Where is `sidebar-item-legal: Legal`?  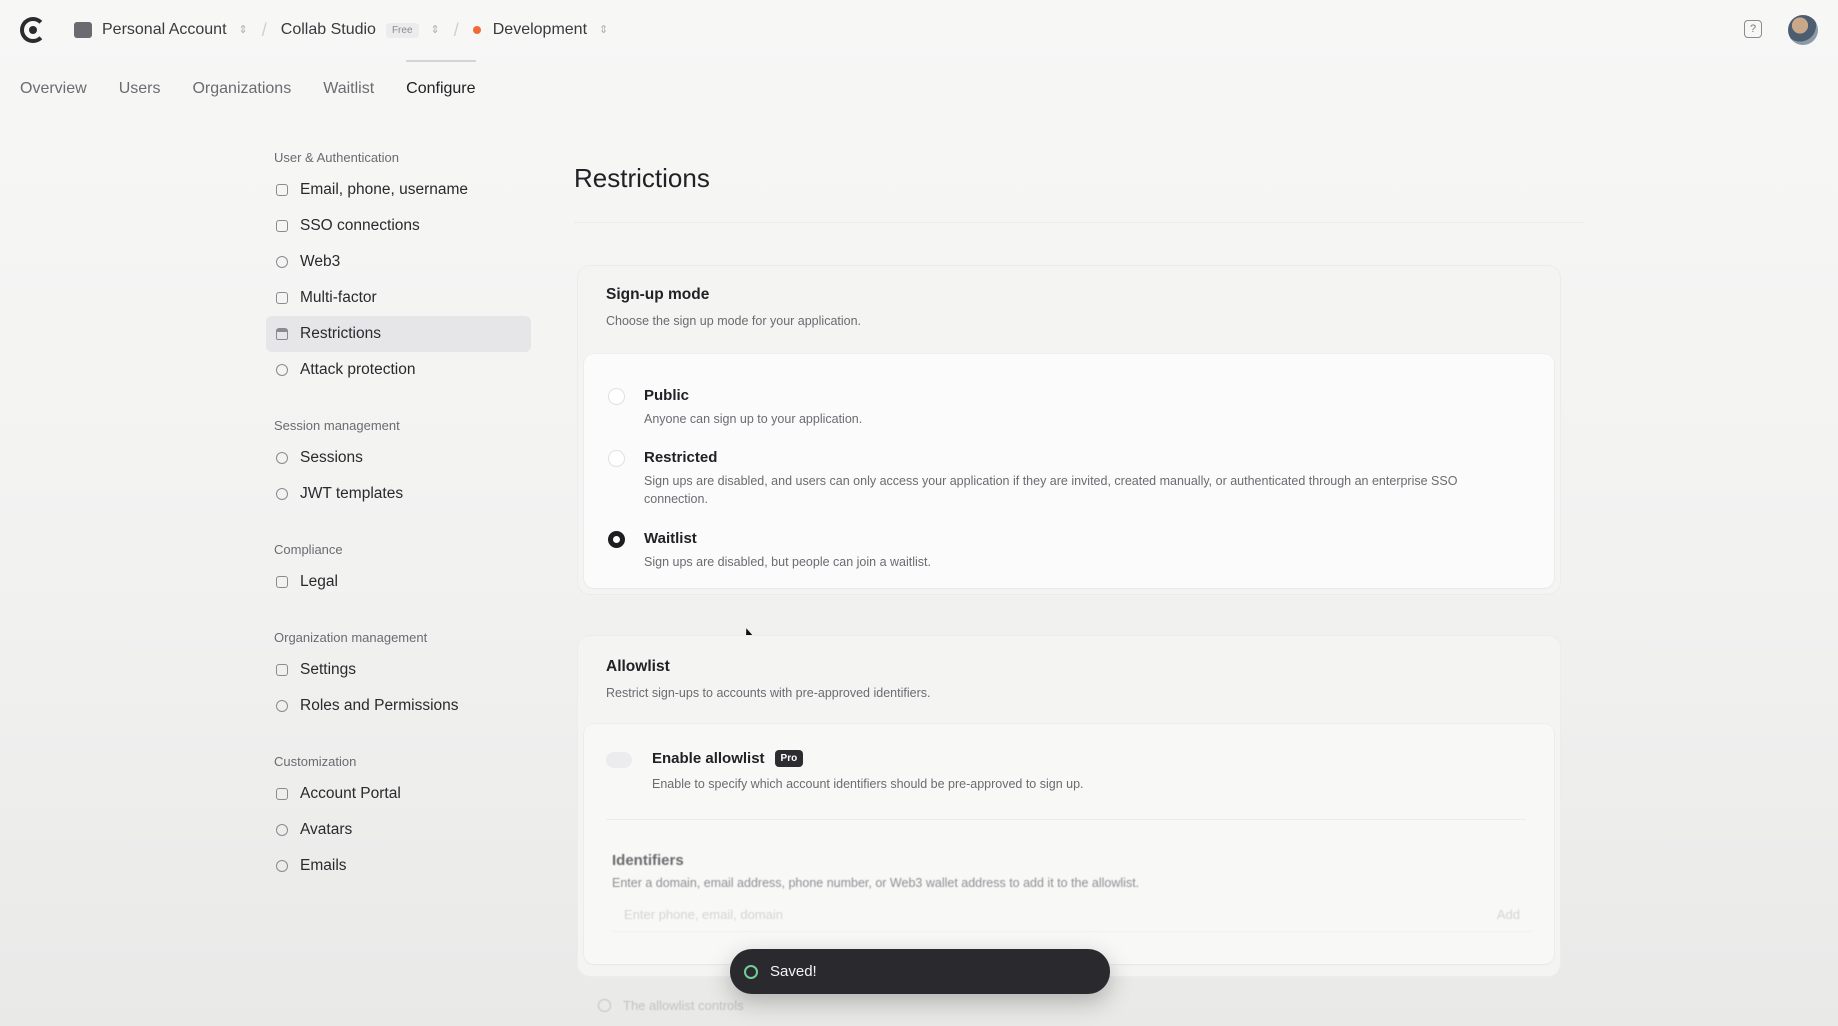 sidebar-item-legal: Legal is located at coordinates (398, 582).